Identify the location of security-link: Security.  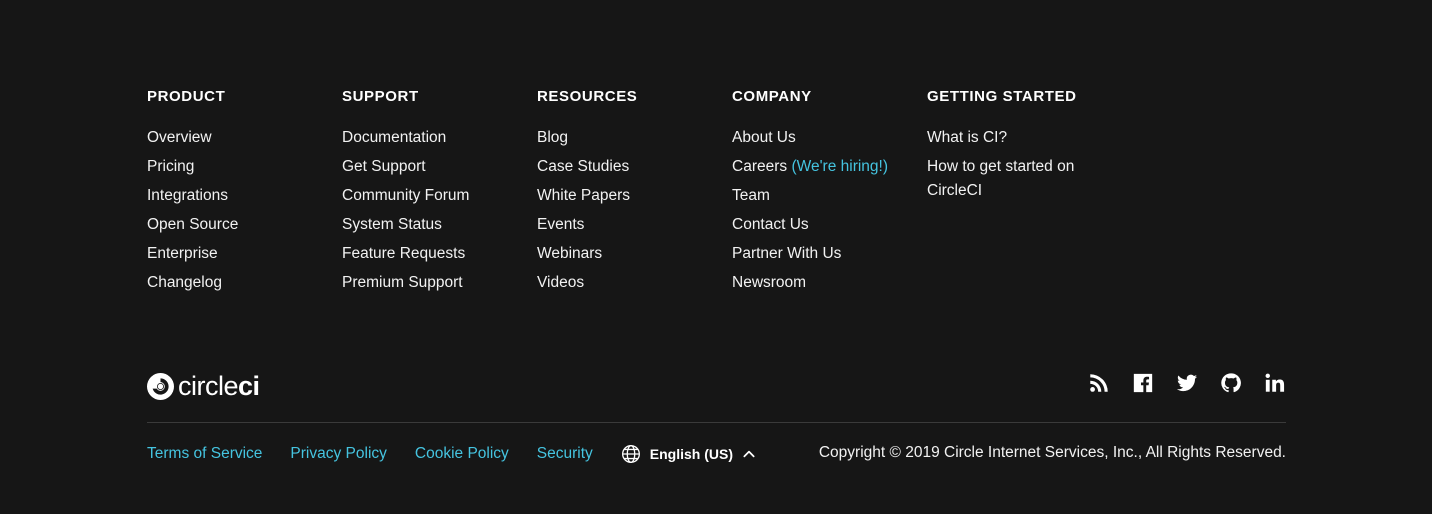
(565, 454).